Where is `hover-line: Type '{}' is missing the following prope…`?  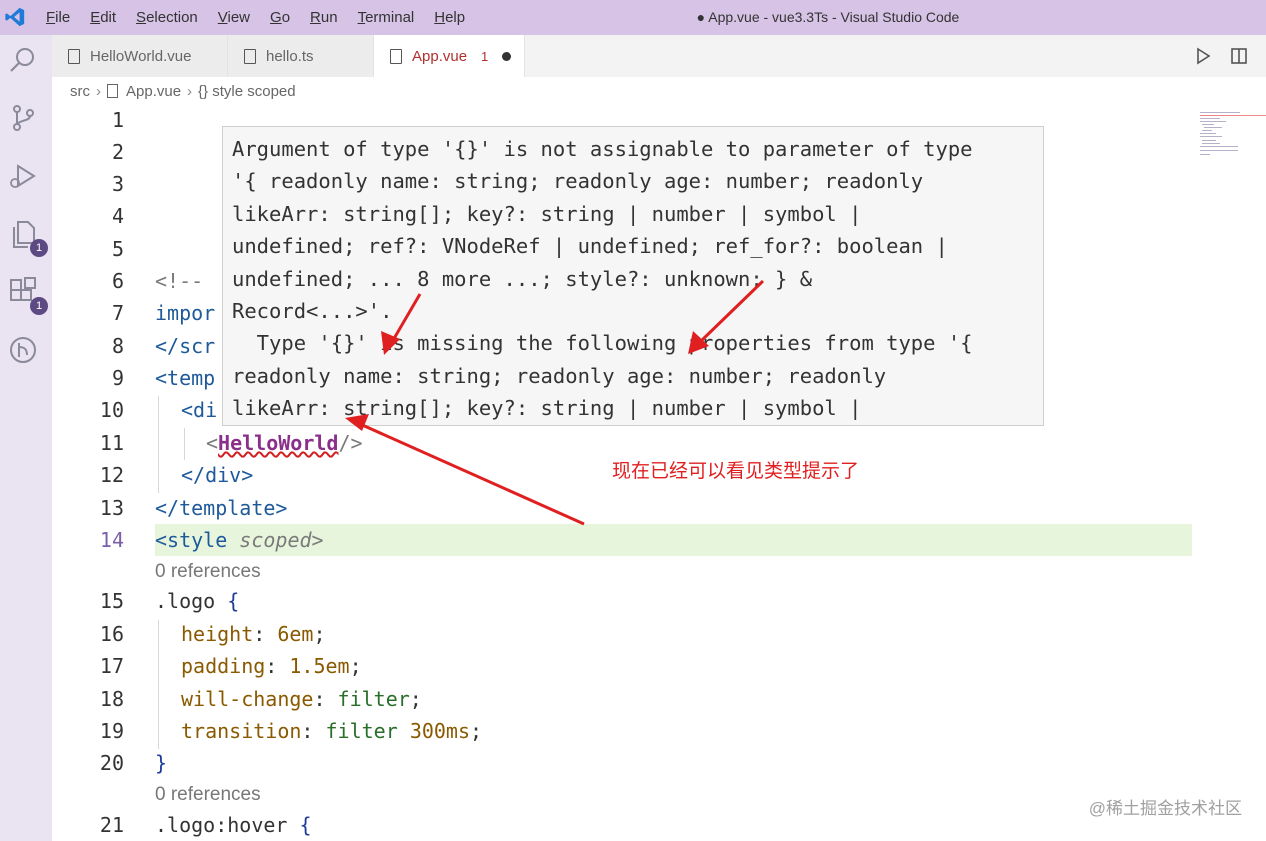 hover-line: Type '{}' is missing the following prope… is located at coordinates (602, 343).